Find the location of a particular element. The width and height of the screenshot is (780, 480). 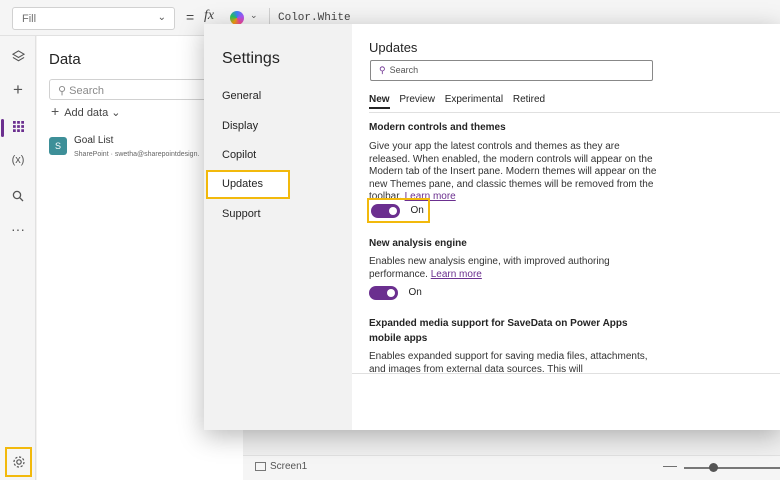

active-indicator is located at coordinates (2, 128).